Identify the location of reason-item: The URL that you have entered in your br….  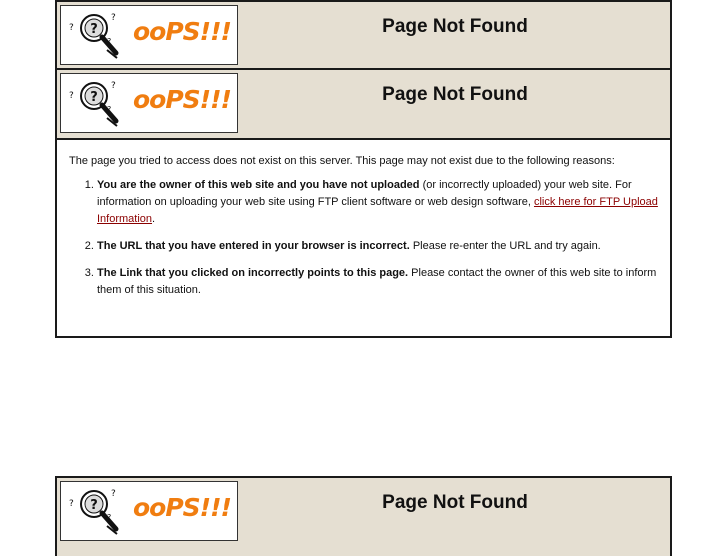
(377, 246).